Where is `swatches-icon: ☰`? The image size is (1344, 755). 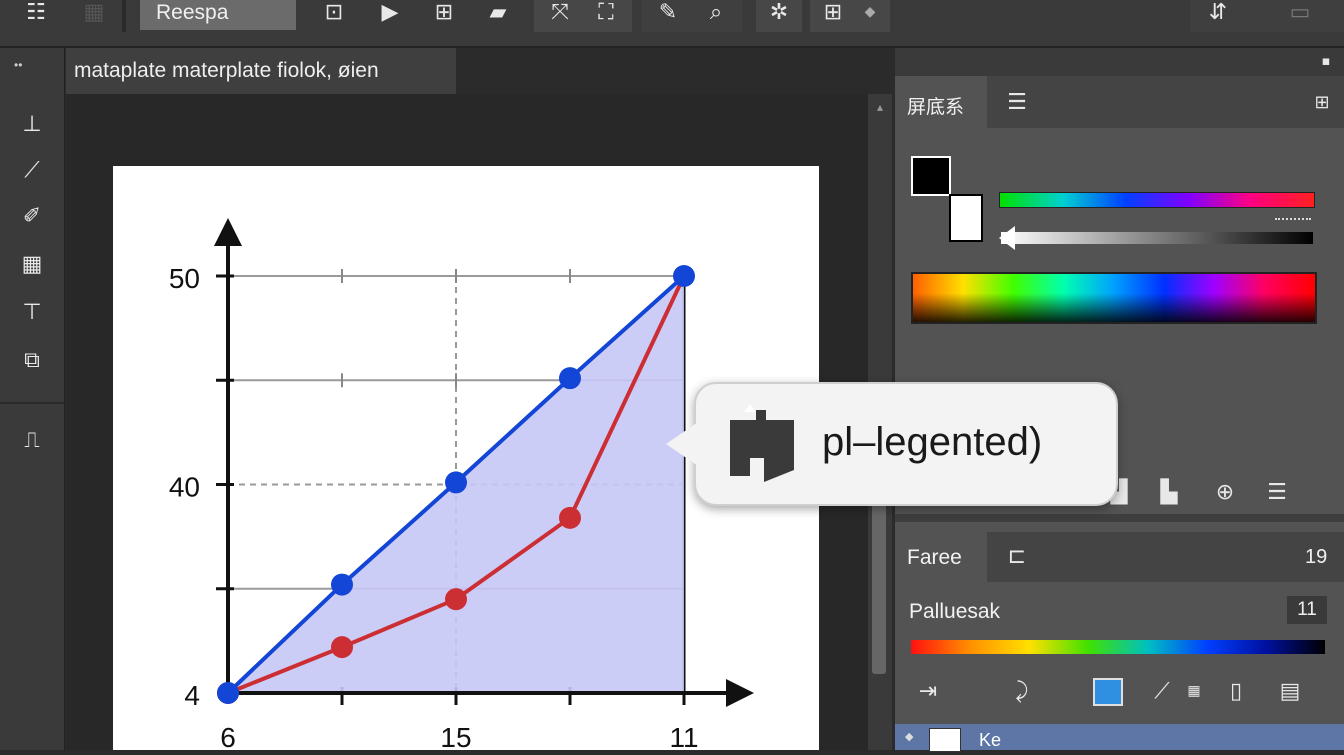
swatches-icon: ☰ is located at coordinates (1017, 102).